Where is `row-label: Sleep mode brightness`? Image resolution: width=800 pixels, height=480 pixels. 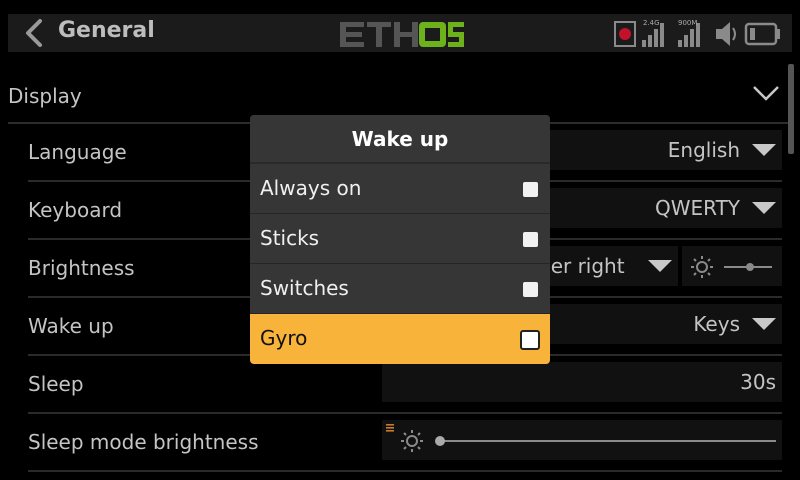
row-label: Sleep mode brightness is located at coordinates (143, 442).